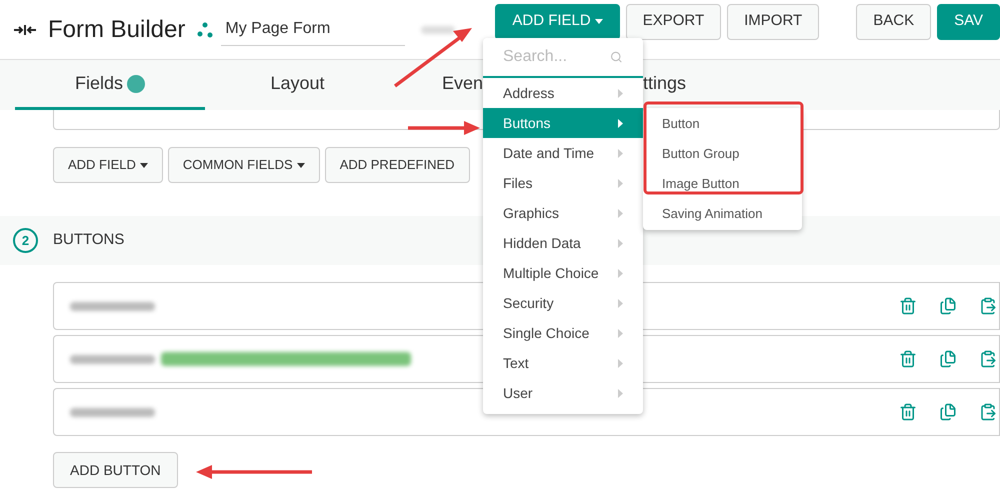 The image size is (1000, 491). Describe the element at coordinates (563, 393) in the screenshot. I see `menu-item: User` at that location.